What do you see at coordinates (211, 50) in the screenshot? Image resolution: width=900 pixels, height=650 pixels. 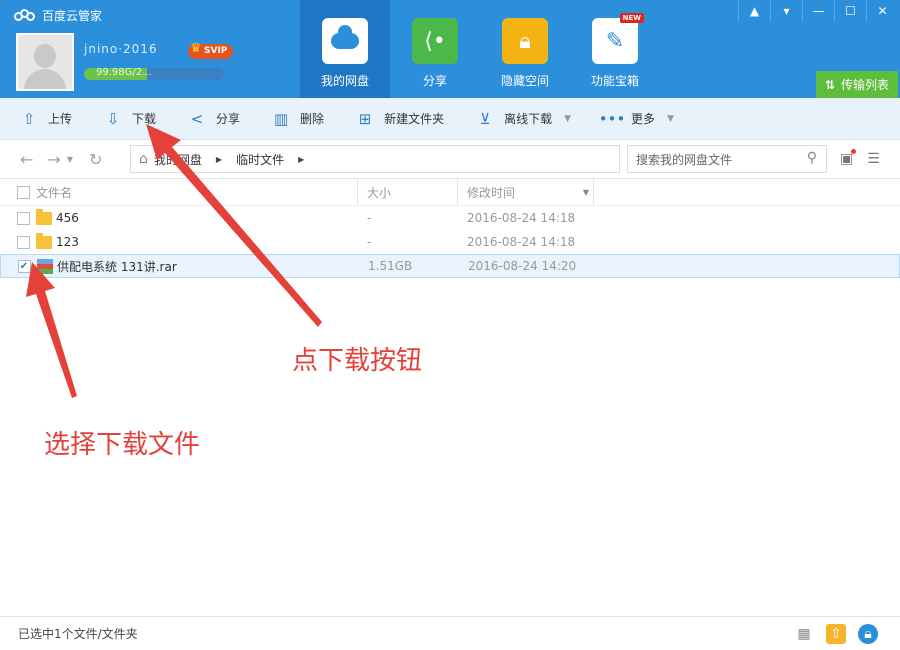 I see `svip-badge: SVIP` at bounding box center [211, 50].